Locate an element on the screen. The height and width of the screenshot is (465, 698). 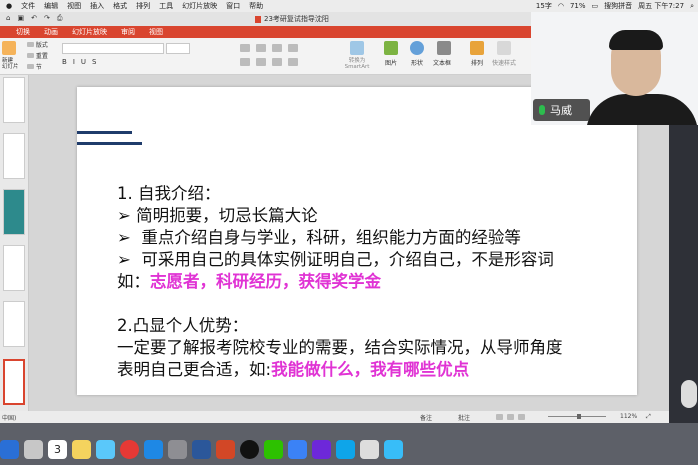
menu-item: 编辑 is located at coordinates (51, 6).